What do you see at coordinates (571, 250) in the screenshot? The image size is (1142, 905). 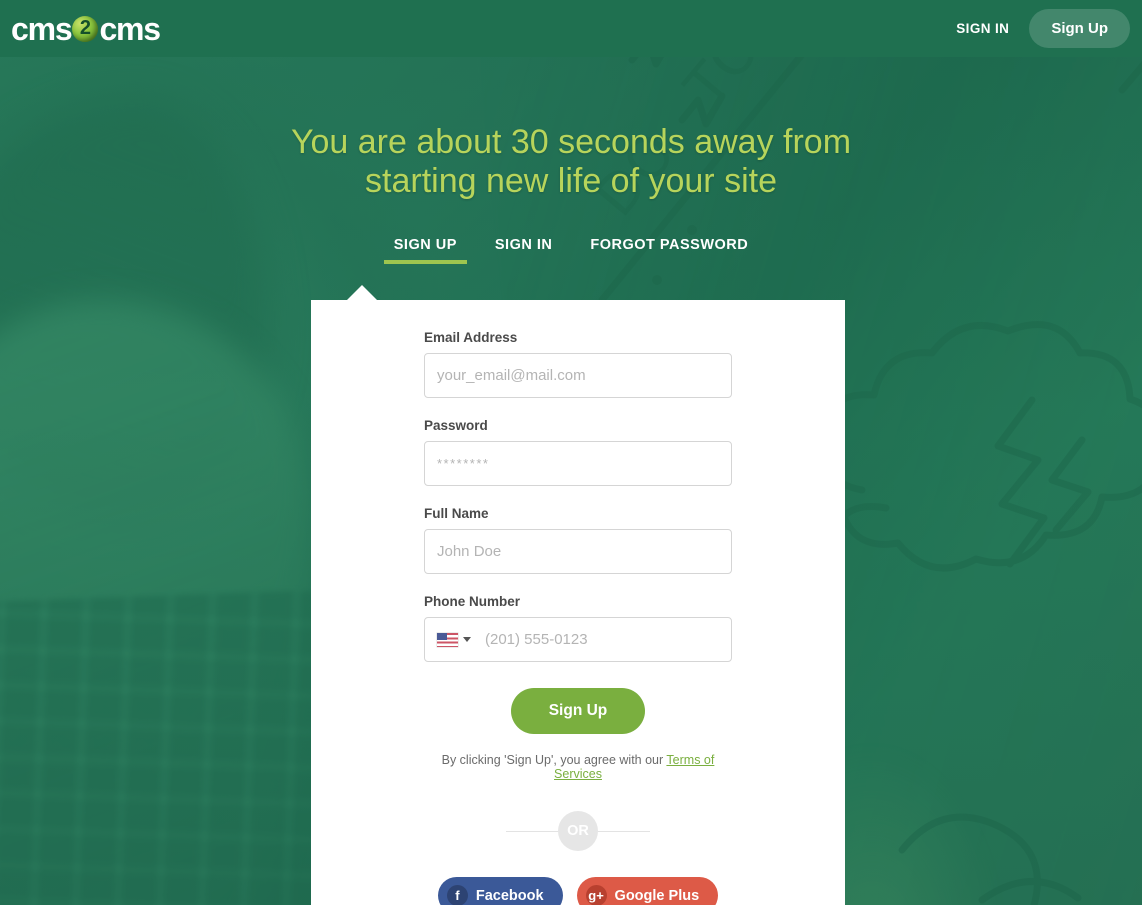 I see `auth-tabs: SIGN UP SIGN IN FORGOT PASSWORD` at bounding box center [571, 250].